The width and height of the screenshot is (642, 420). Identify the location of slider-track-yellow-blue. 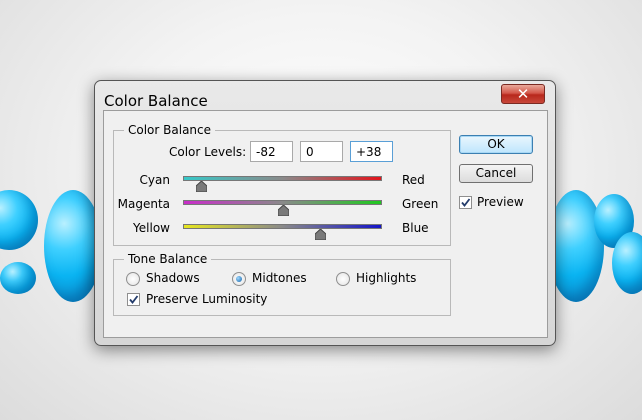
(282, 226).